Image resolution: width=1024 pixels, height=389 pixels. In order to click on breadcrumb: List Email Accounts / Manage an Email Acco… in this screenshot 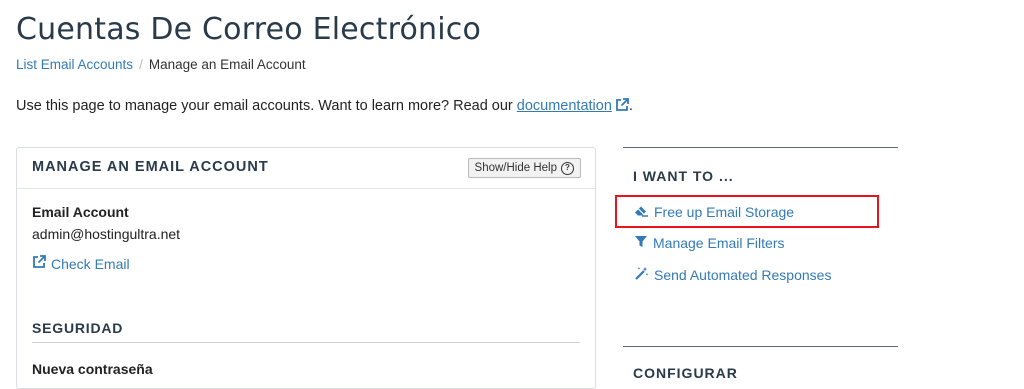, I will do `click(161, 64)`.